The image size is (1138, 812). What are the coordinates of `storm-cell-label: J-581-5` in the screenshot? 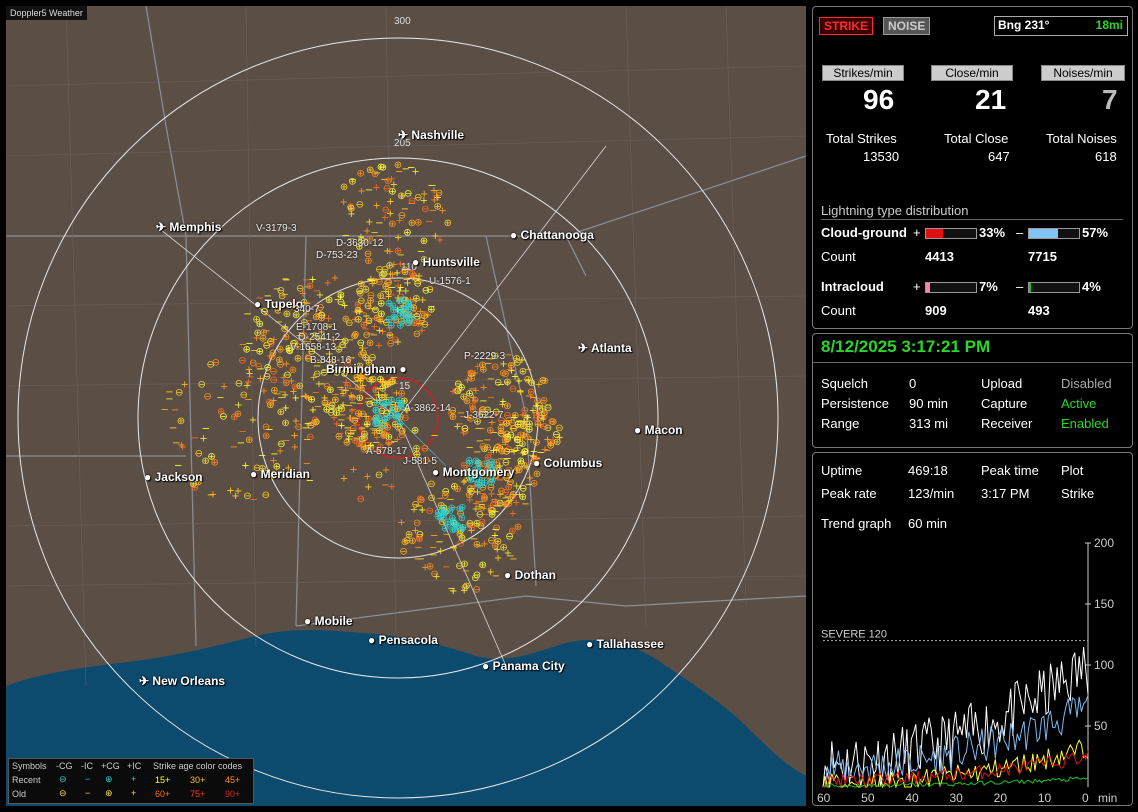 It's located at (420, 461).